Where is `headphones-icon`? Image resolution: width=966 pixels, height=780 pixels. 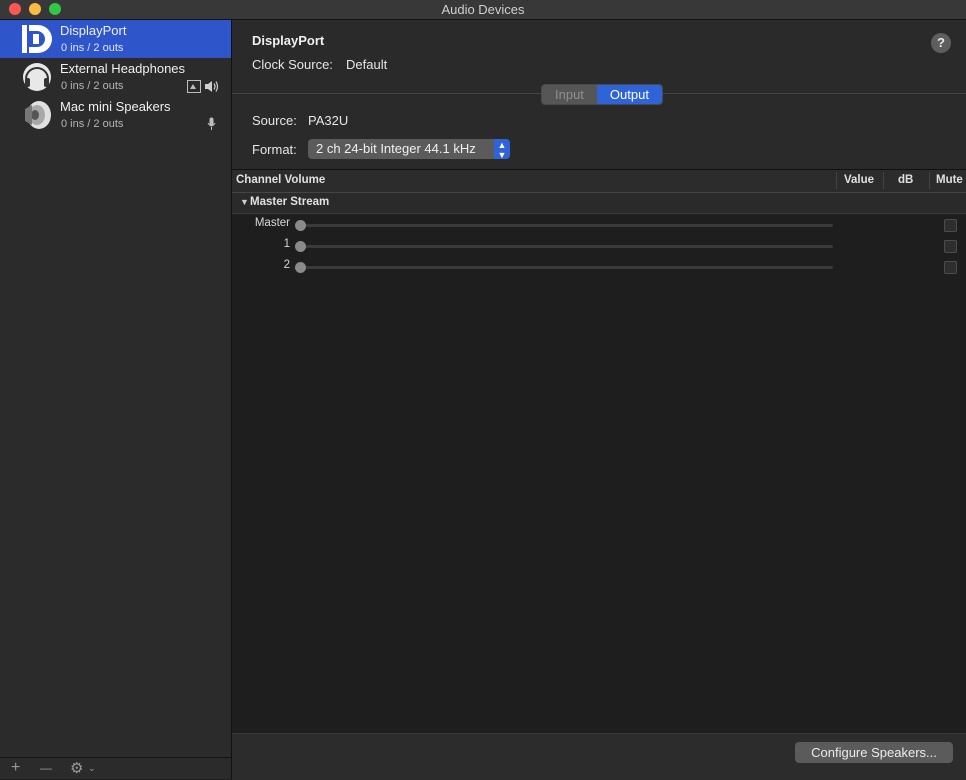
headphones-icon is located at coordinates (37, 77).